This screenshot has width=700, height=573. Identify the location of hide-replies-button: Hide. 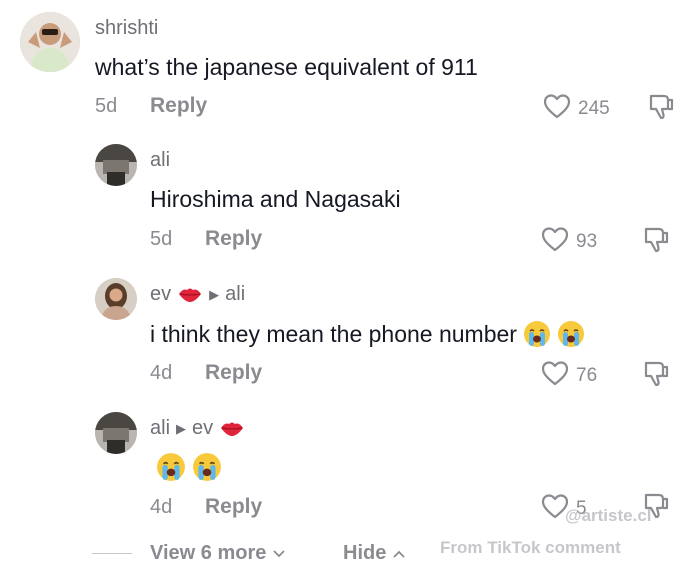
(374, 553).